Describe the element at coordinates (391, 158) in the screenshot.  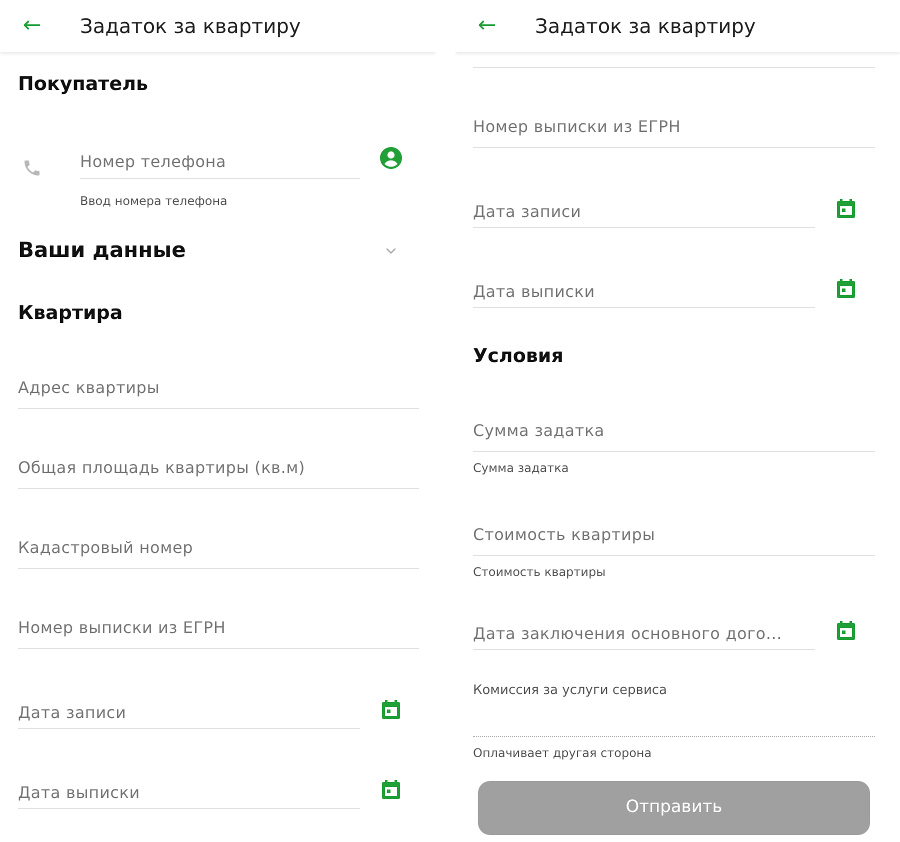
I see `contact-icon` at that location.